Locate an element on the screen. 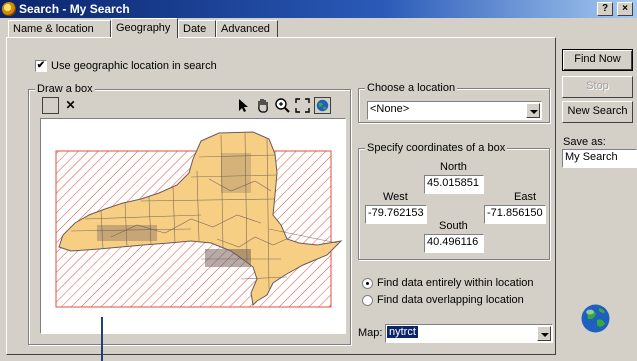  north-value: 45.015851 is located at coordinates (453, 183).